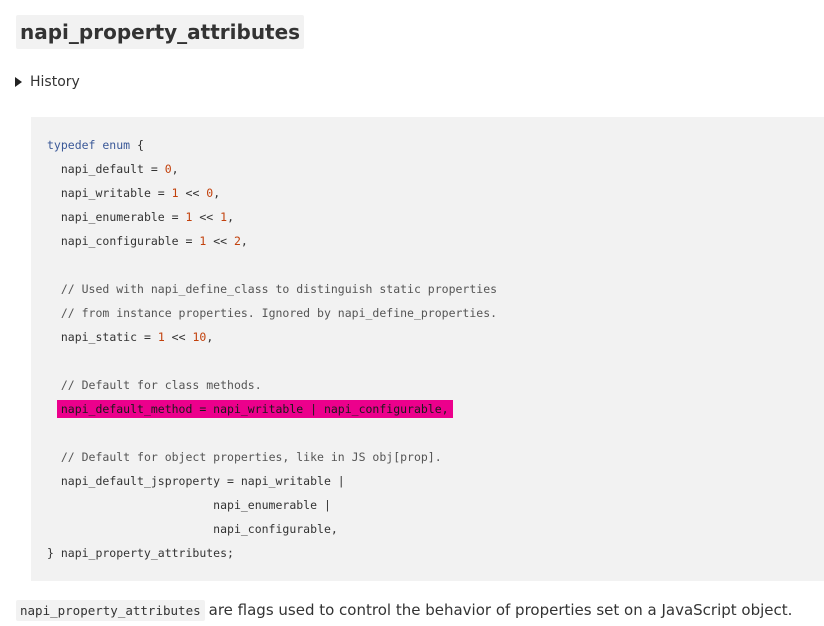  I want to click on code-line: napi_configurable = 1 << 2,, so click(147, 241).